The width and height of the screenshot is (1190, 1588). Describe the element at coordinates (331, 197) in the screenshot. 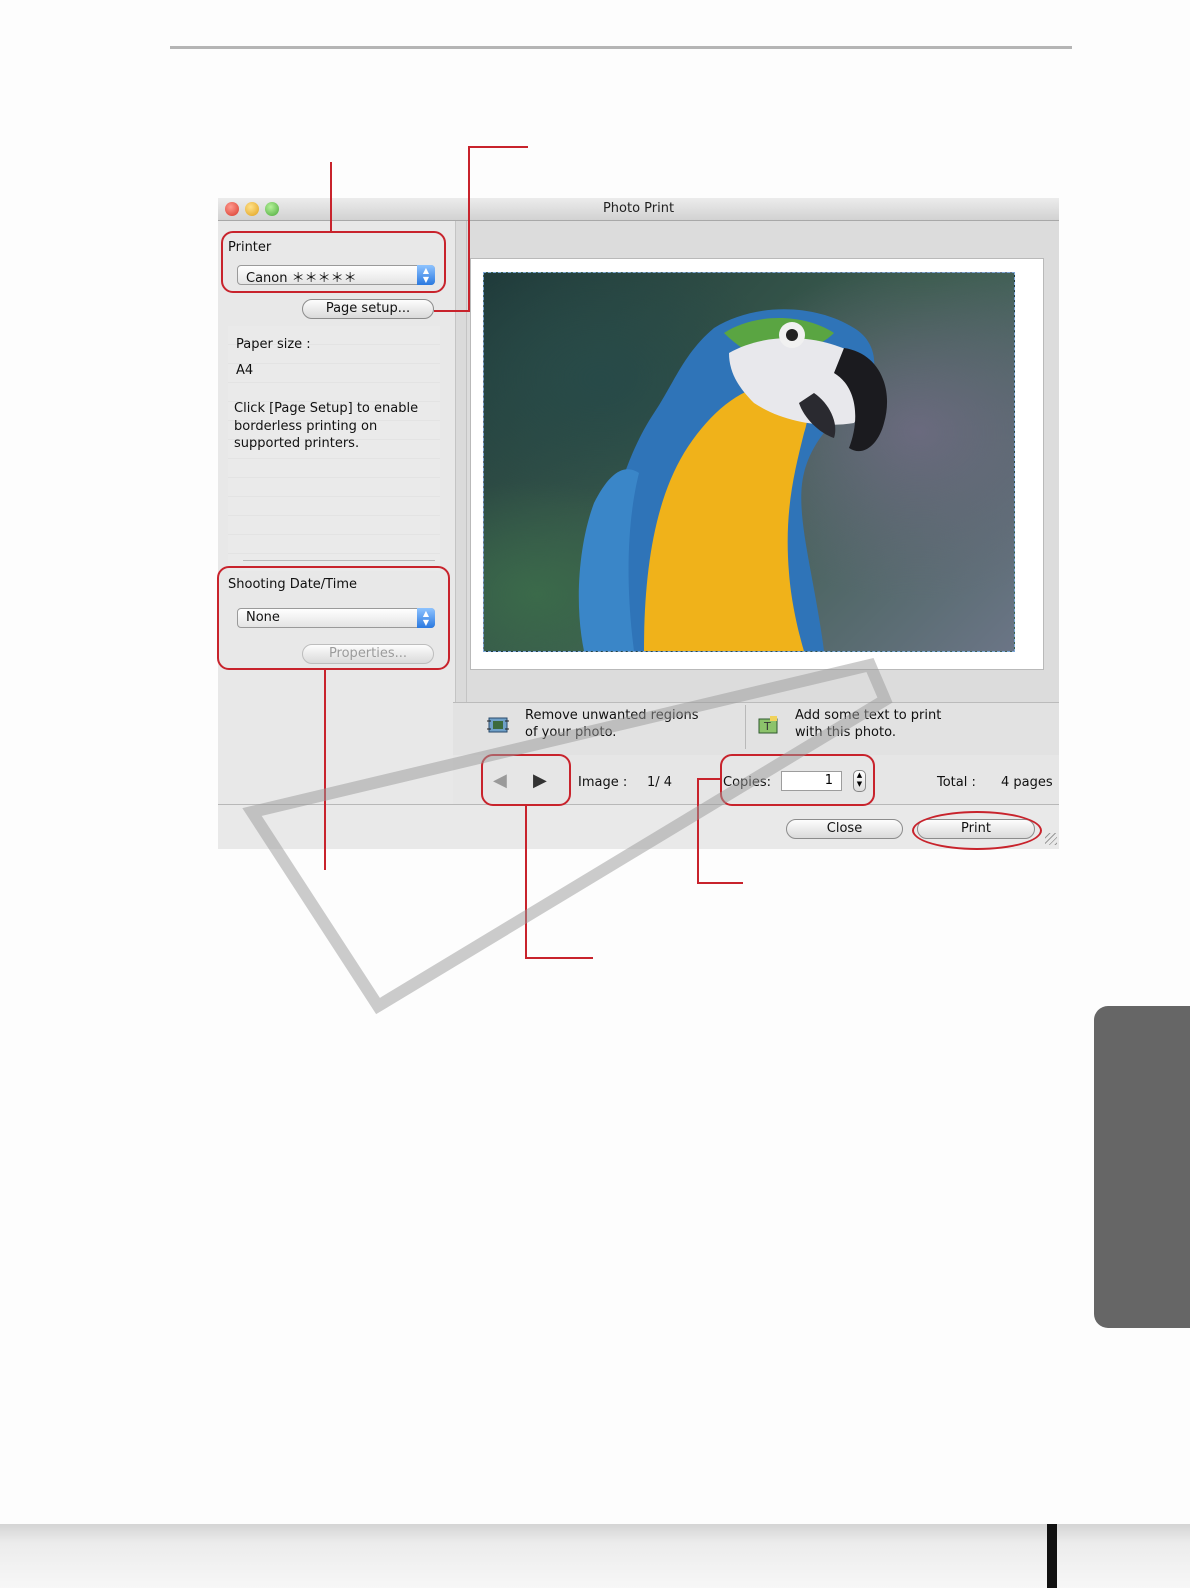

I see `callout-line-printer` at that location.